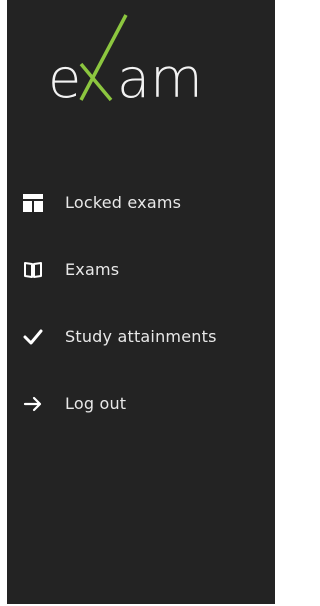 This screenshot has height=606, width=320. Describe the element at coordinates (141, 402) in the screenshot. I see `sidebar-item-log-out: Log out` at that location.